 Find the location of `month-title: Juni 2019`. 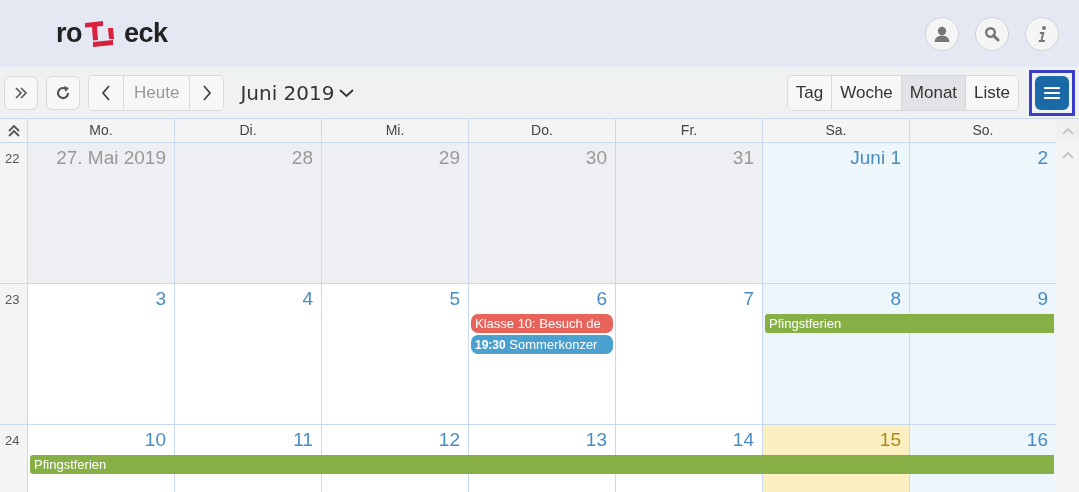

month-title: Juni 2019 is located at coordinates (293, 92).